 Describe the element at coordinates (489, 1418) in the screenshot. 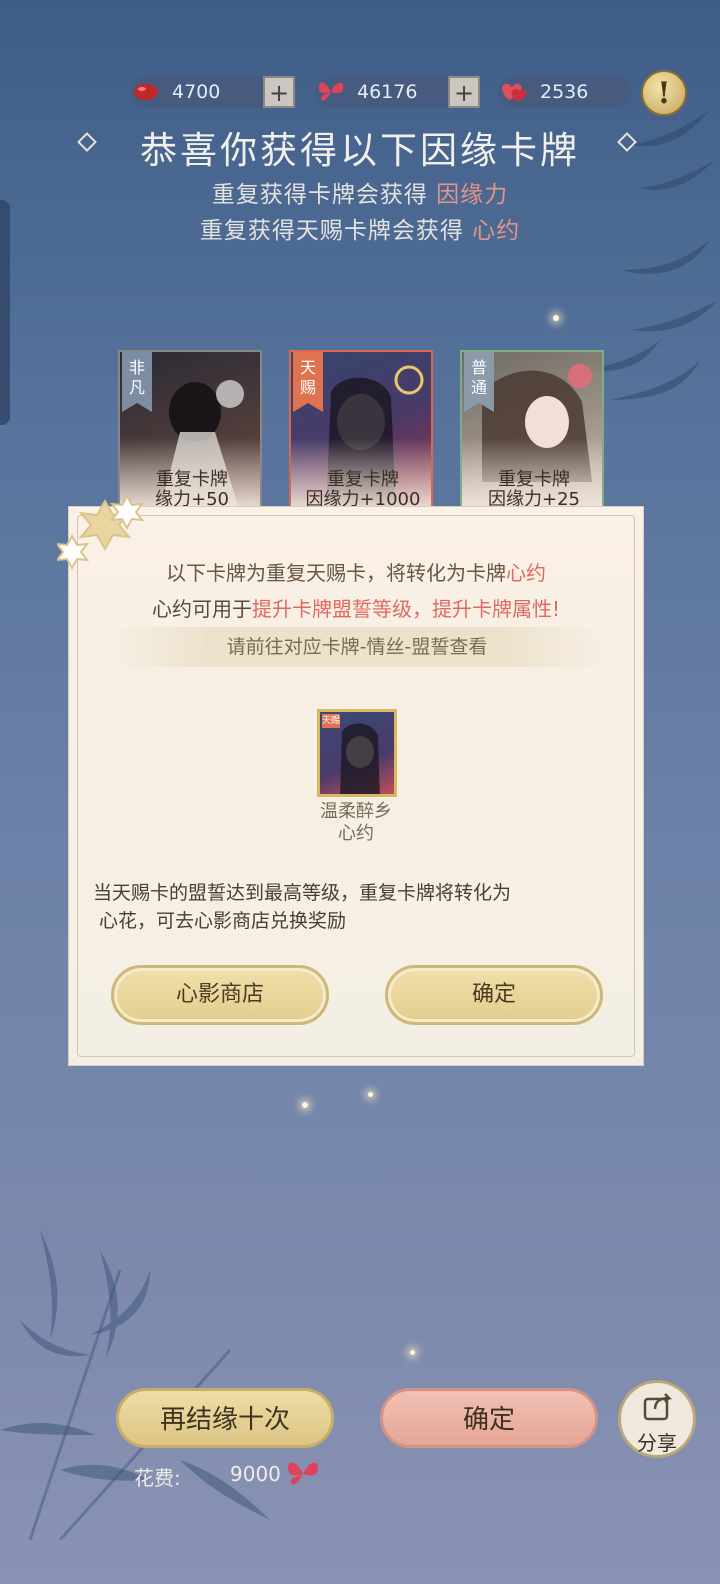

I see `confirm-button: 确定` at that location.